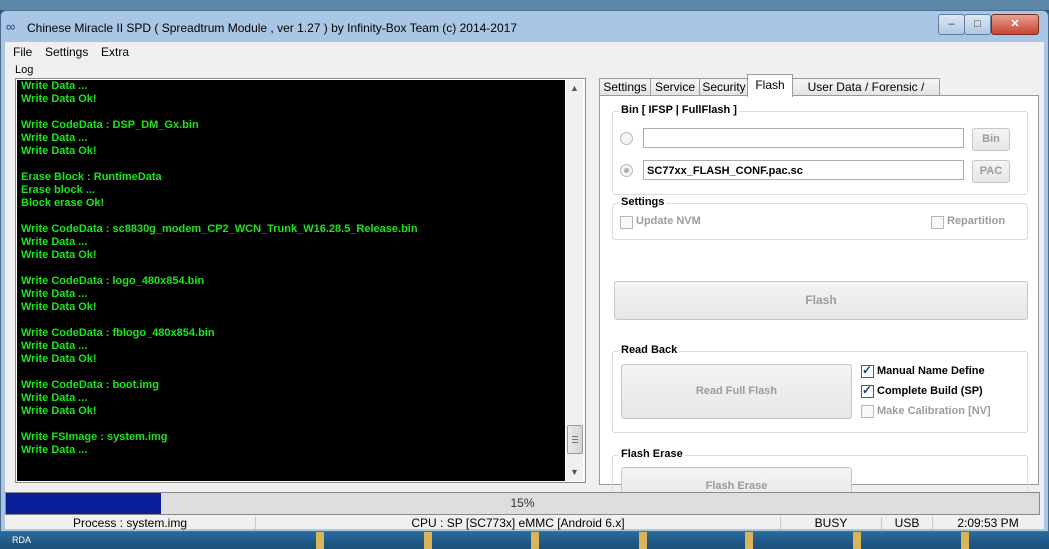 The width and height of the screenshot is (1049, 549). I want to click on status-connection: USB, so click(907, 523).